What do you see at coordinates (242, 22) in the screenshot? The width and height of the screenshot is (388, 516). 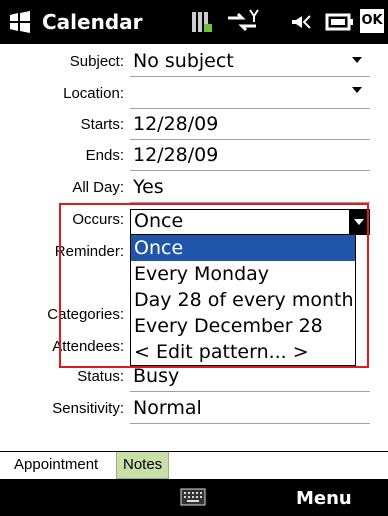 I see `connectivity-icon` at bounding box center [242, 22].